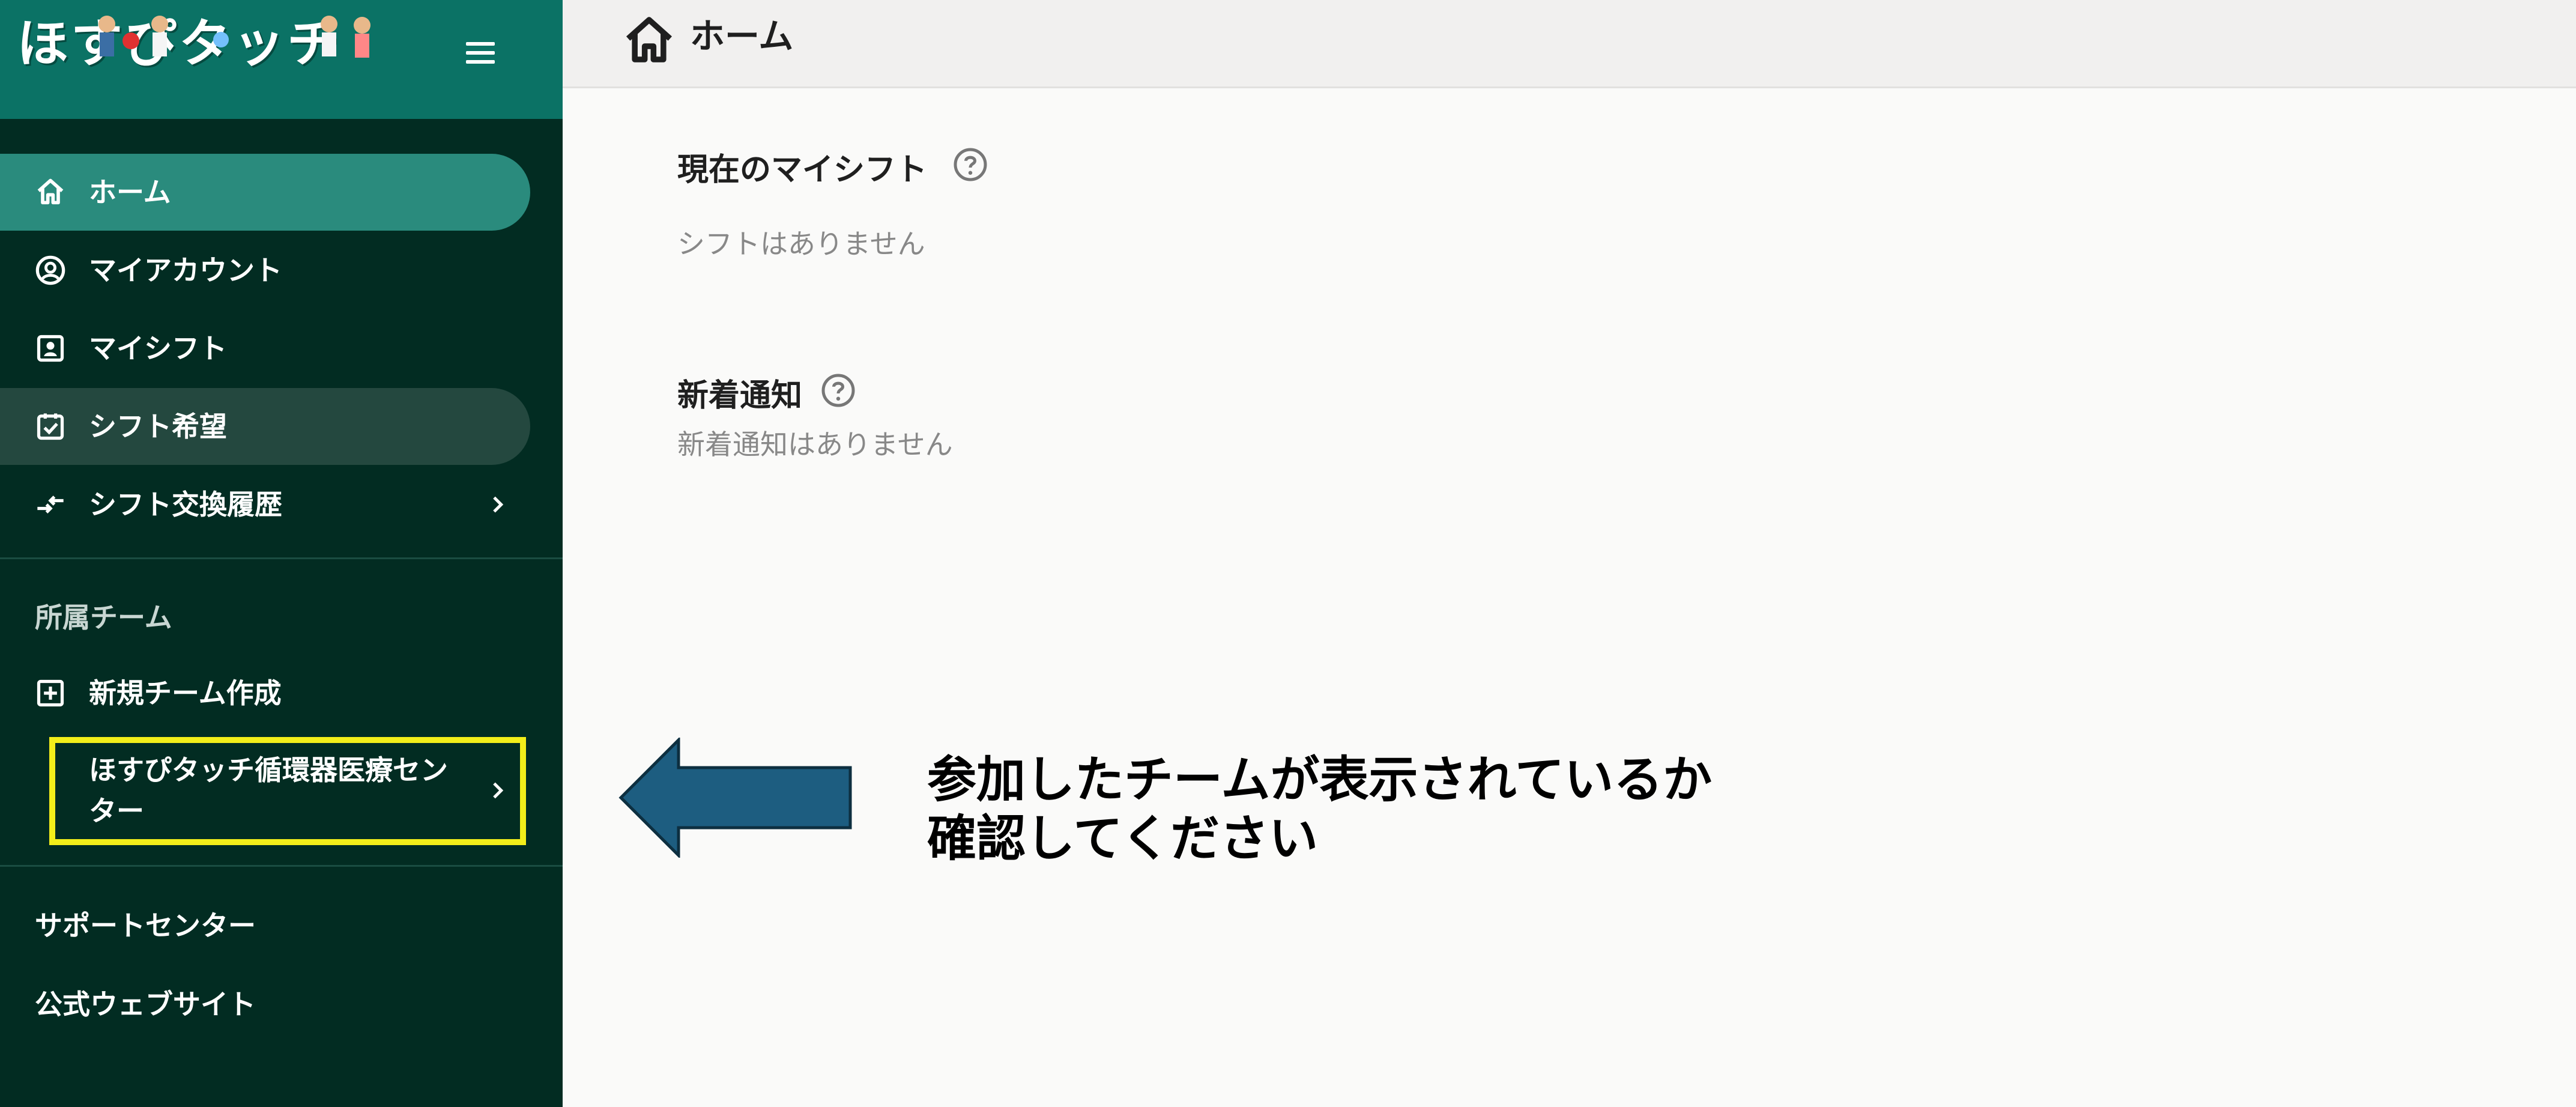 The width and height of the screenshot is (2576, 1107). Describe the element at coordinates (802, 170) in the screenshot. I see `my-shift-title: 現在のマイシフト` at that location.